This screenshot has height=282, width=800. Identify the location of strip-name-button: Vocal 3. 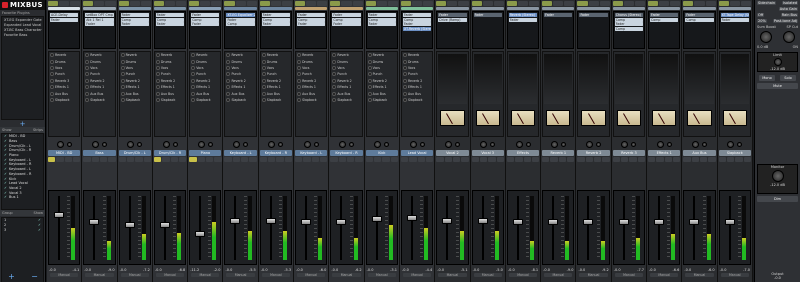
(487, 153).